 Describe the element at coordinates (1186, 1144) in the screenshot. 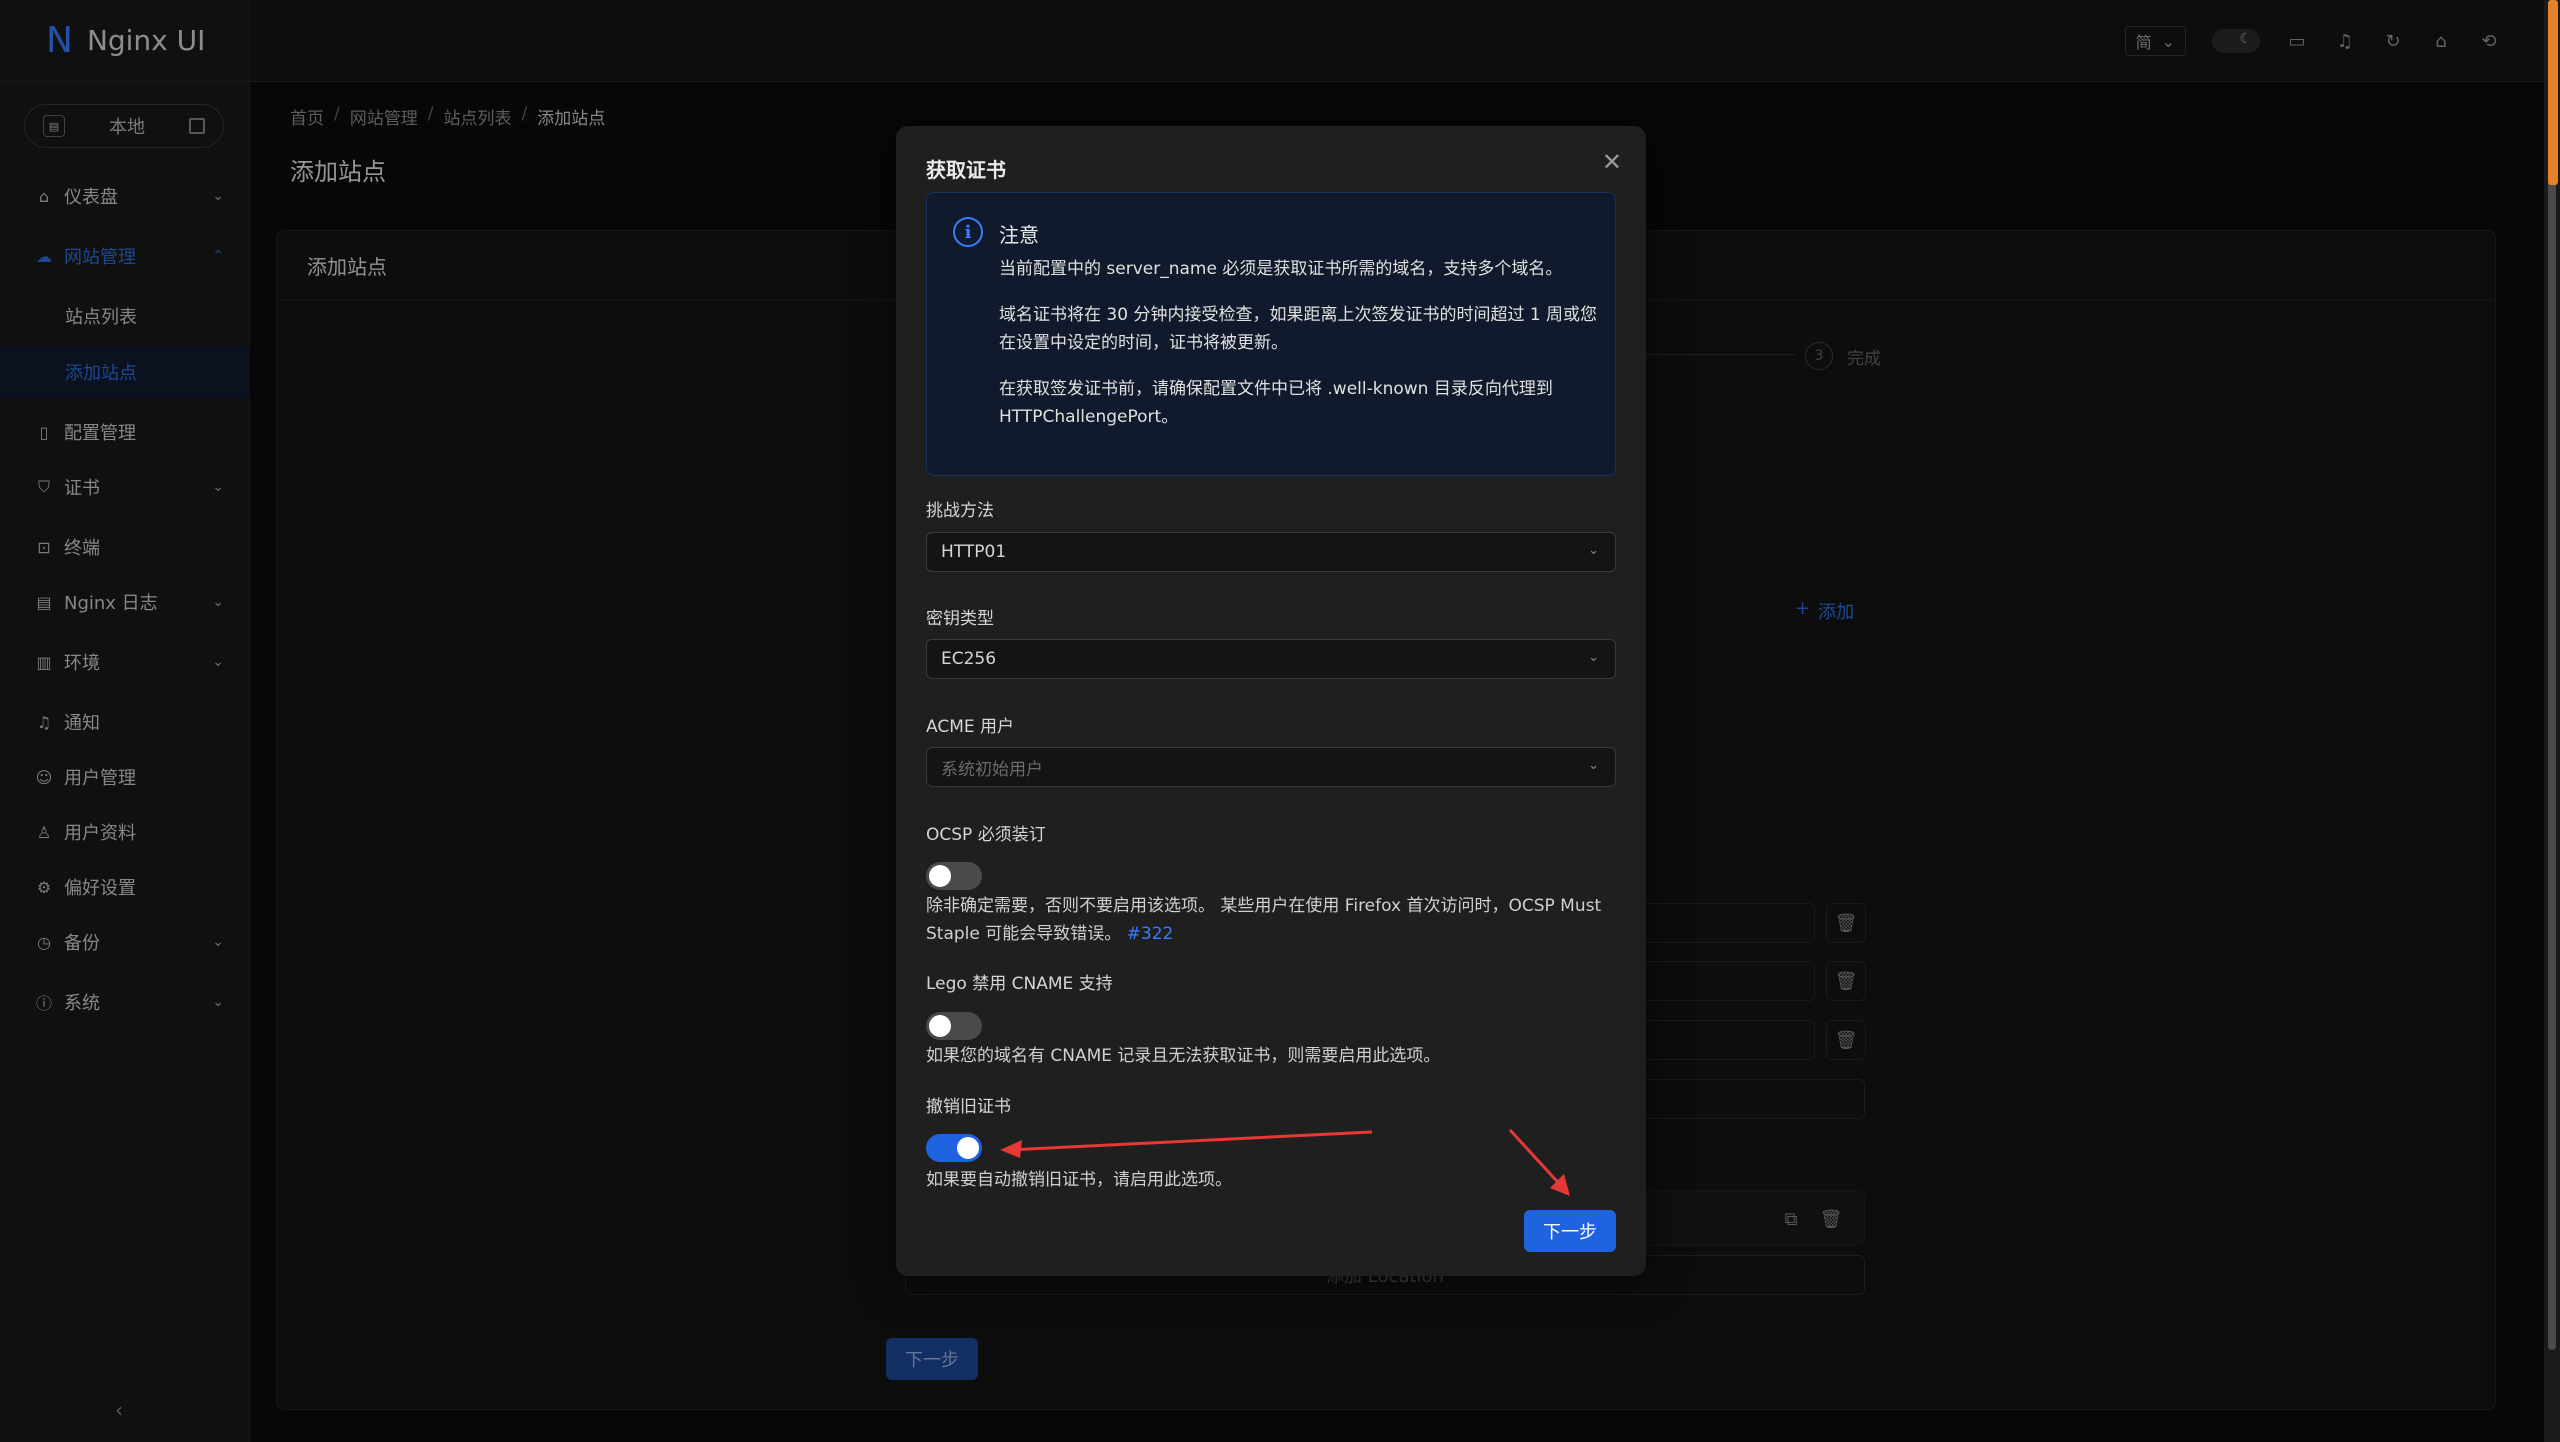

I see `arrow-to-revoke-switch` at that location.